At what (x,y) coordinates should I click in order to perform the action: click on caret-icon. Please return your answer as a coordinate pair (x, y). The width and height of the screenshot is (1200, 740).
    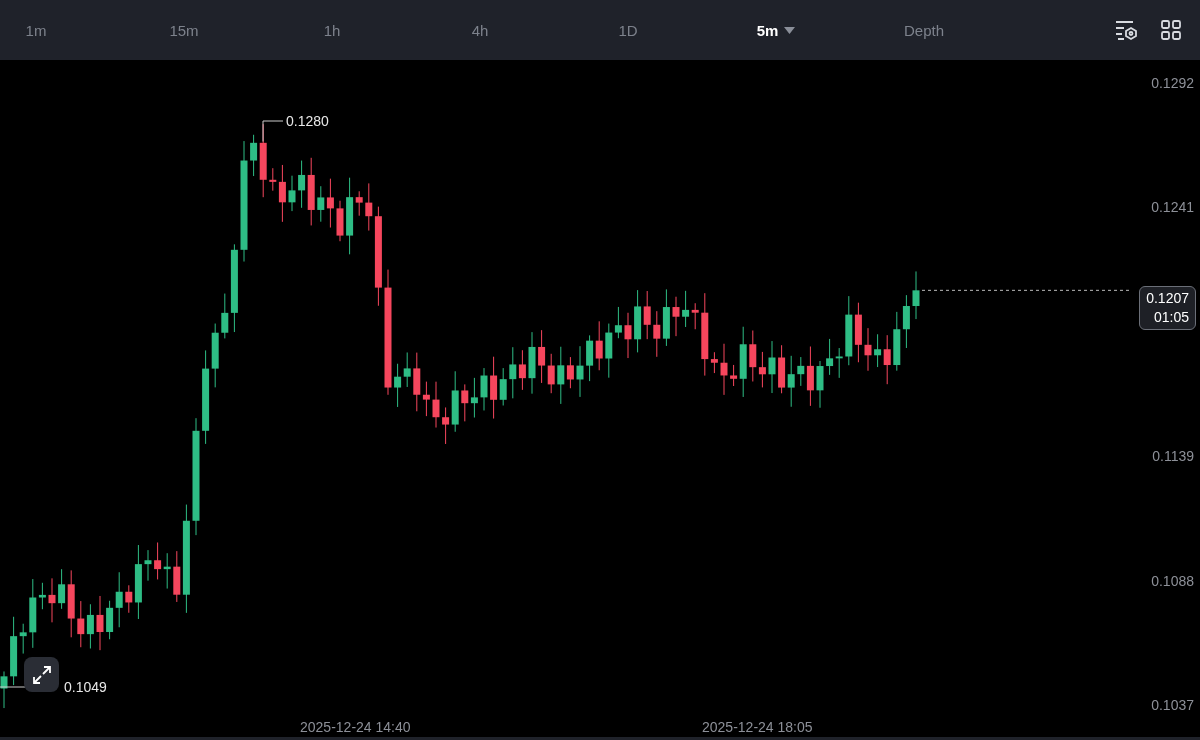
    Looking at the image, I should click on (790, 30).